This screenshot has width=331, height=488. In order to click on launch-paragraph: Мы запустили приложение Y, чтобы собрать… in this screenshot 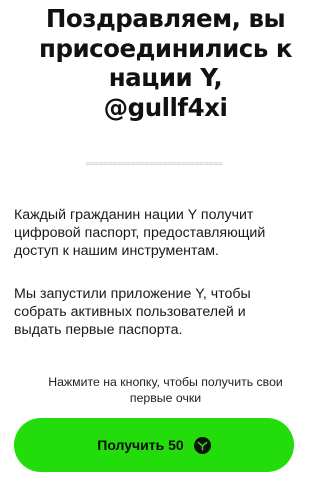, I will do `click(165, 312)`.